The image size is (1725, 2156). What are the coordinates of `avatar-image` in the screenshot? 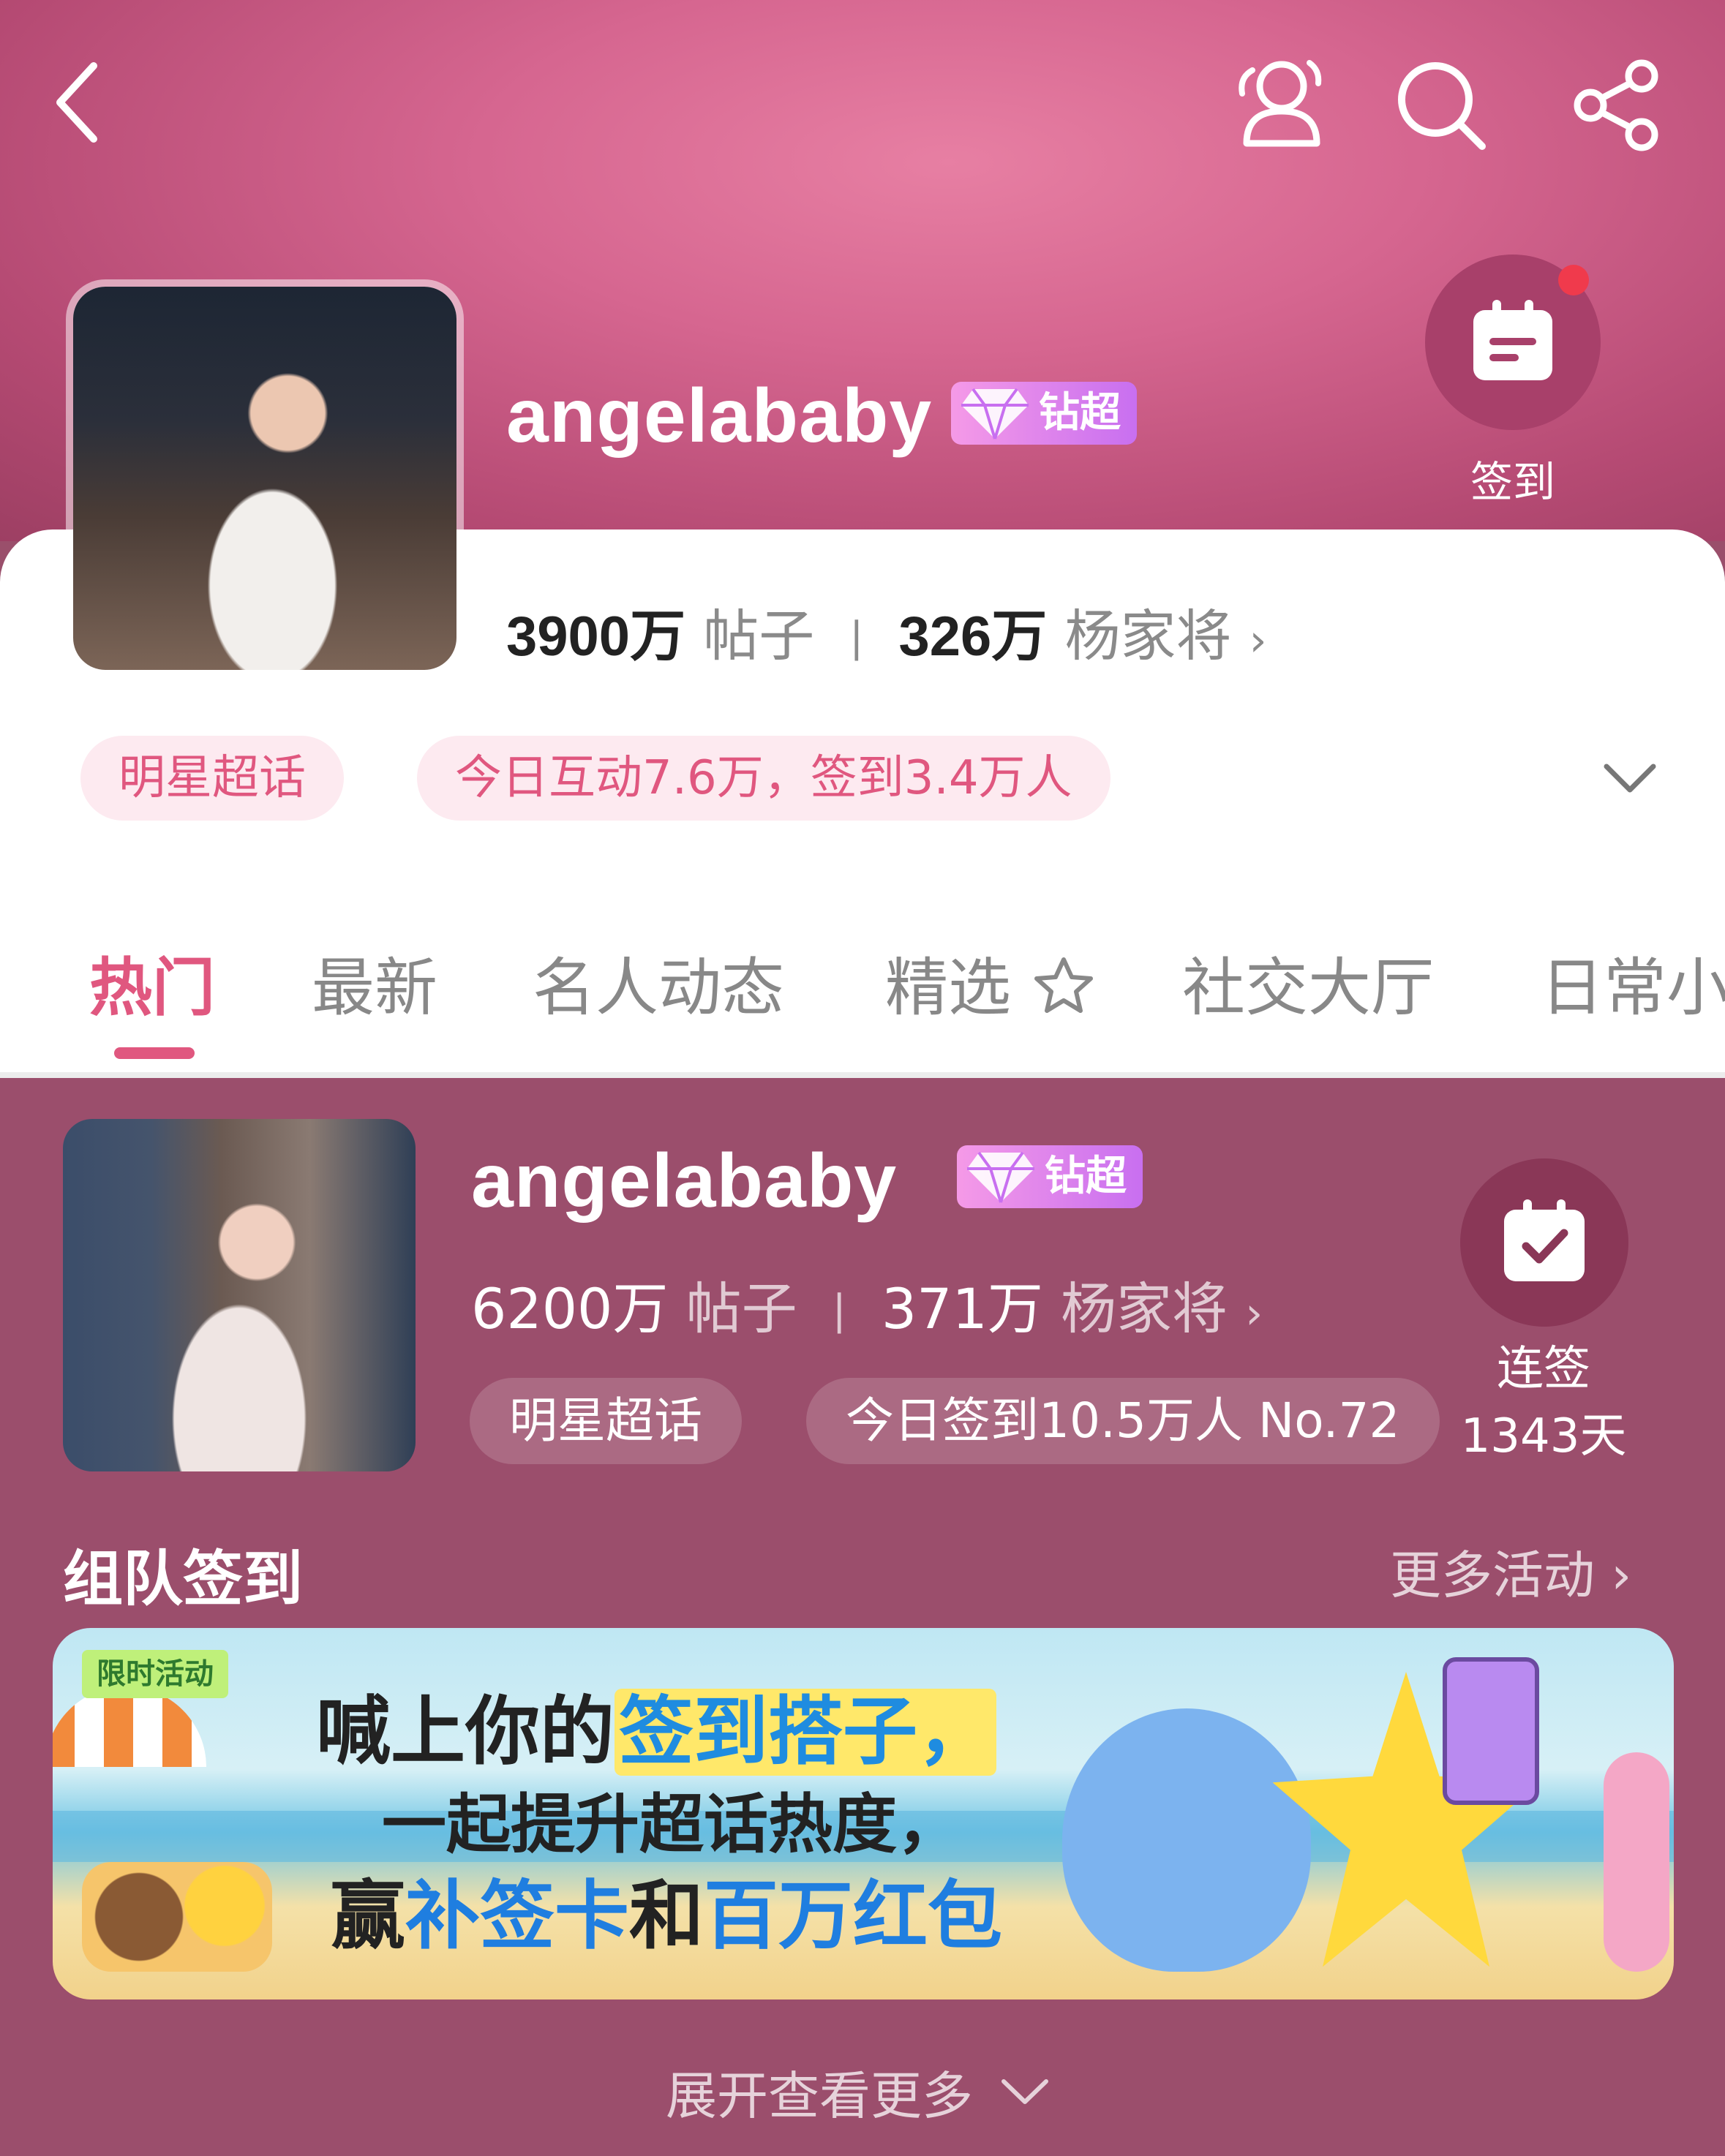 It's located at (264, 478).